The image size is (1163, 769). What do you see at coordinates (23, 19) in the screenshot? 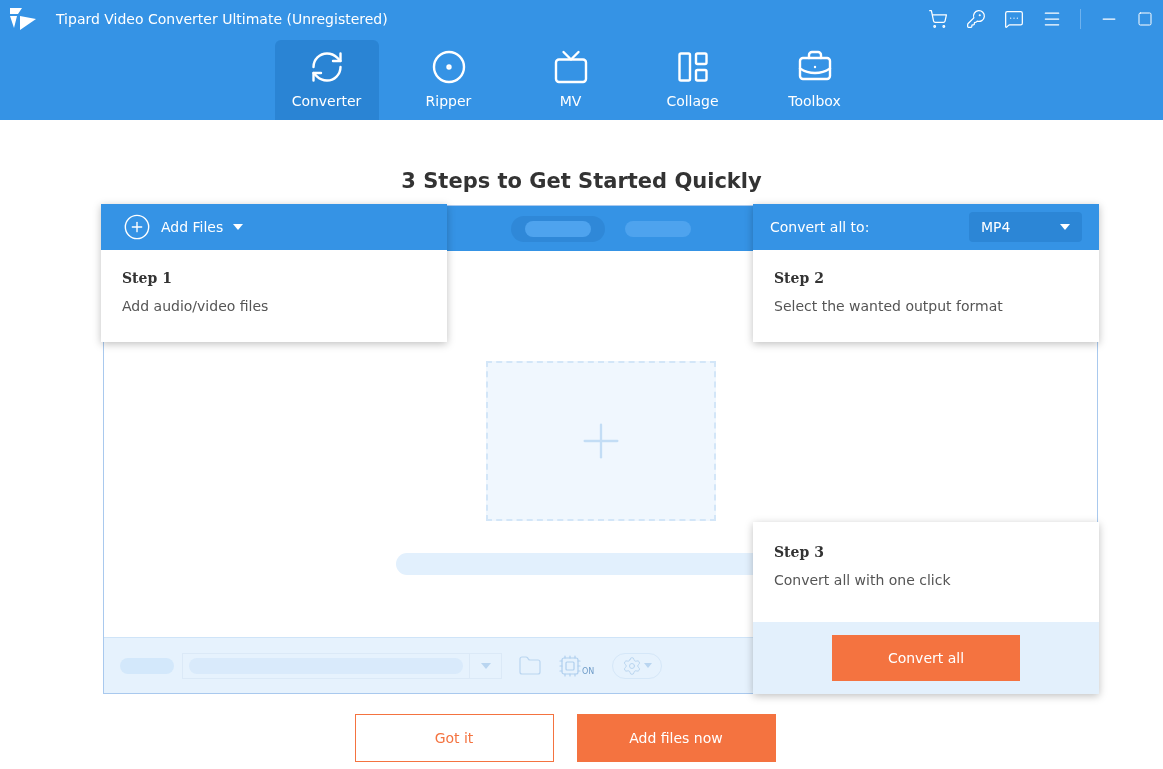
I see `app-logo-icon` at bounding box center [23, 19].